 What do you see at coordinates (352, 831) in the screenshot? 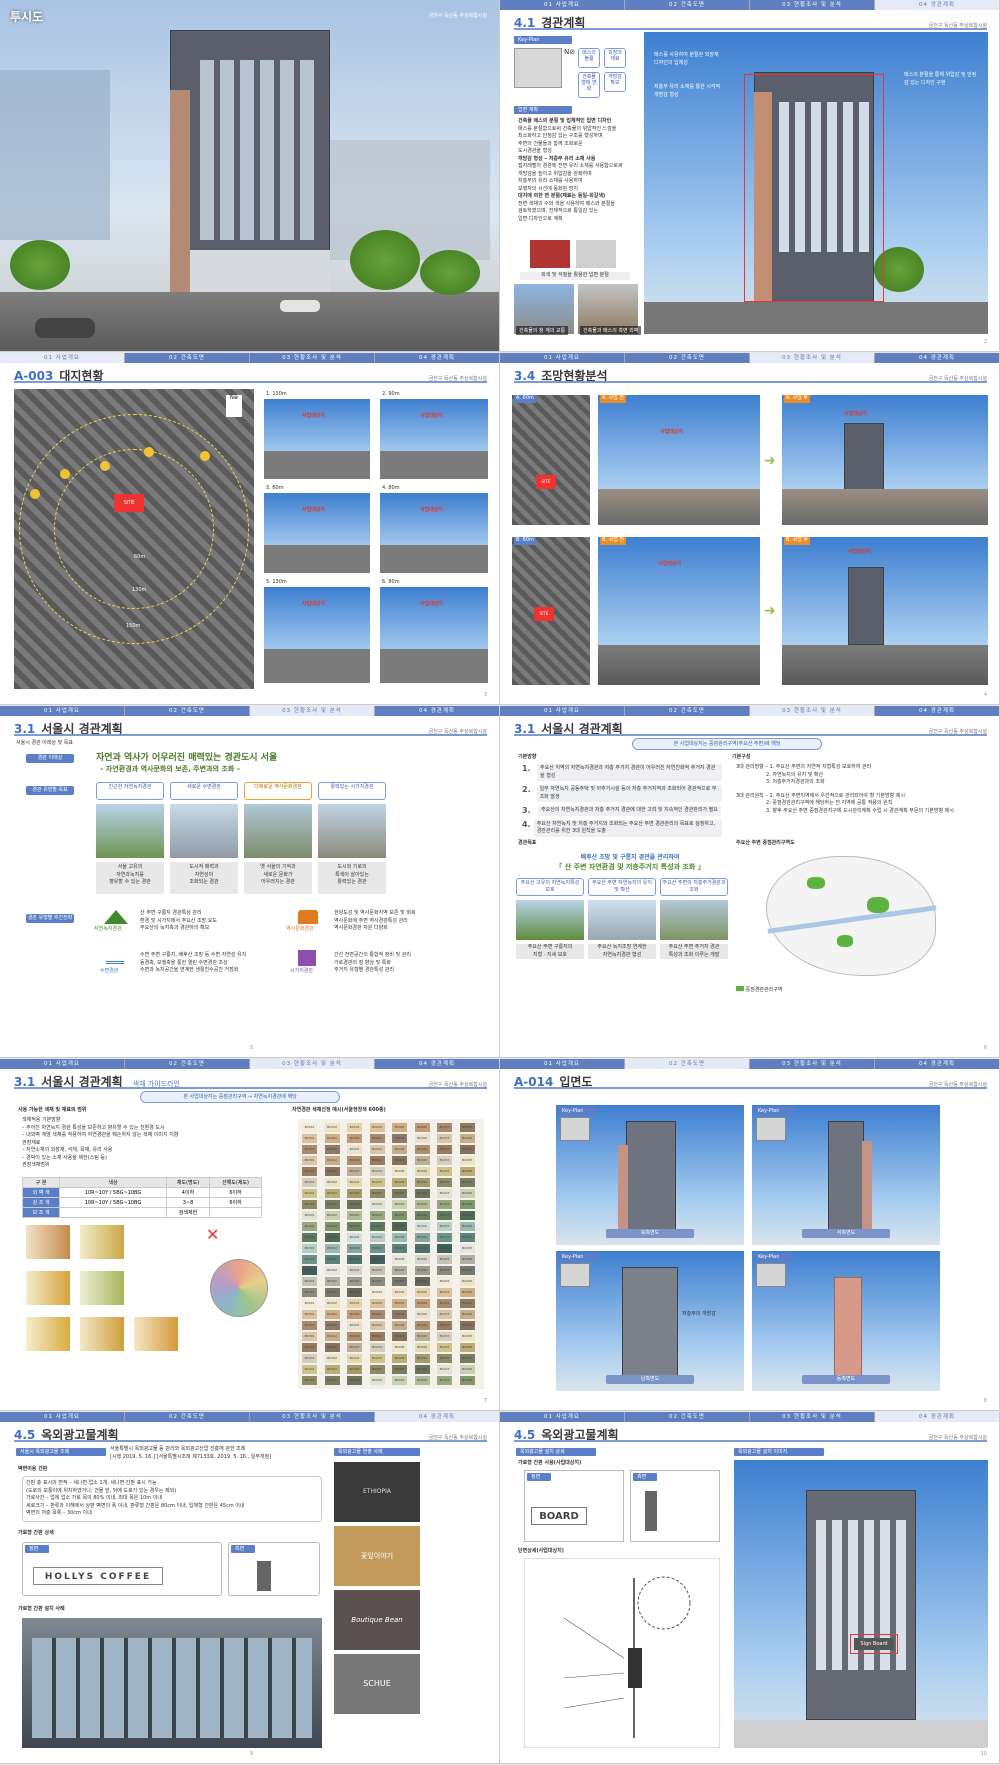
I see `type-photo` at bounding box center [352, 831].